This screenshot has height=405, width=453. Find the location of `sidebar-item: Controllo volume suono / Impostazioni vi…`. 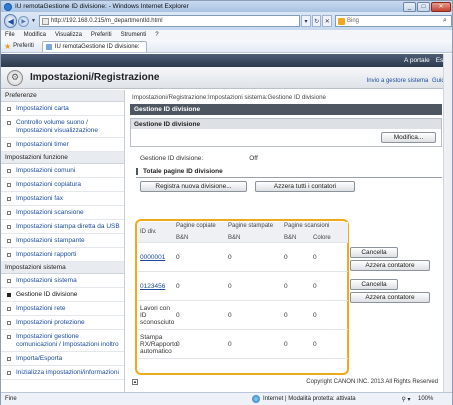

sidebar-item: Controllo volume suono / Impostazioni vi… is located at coordinates (62, 127).